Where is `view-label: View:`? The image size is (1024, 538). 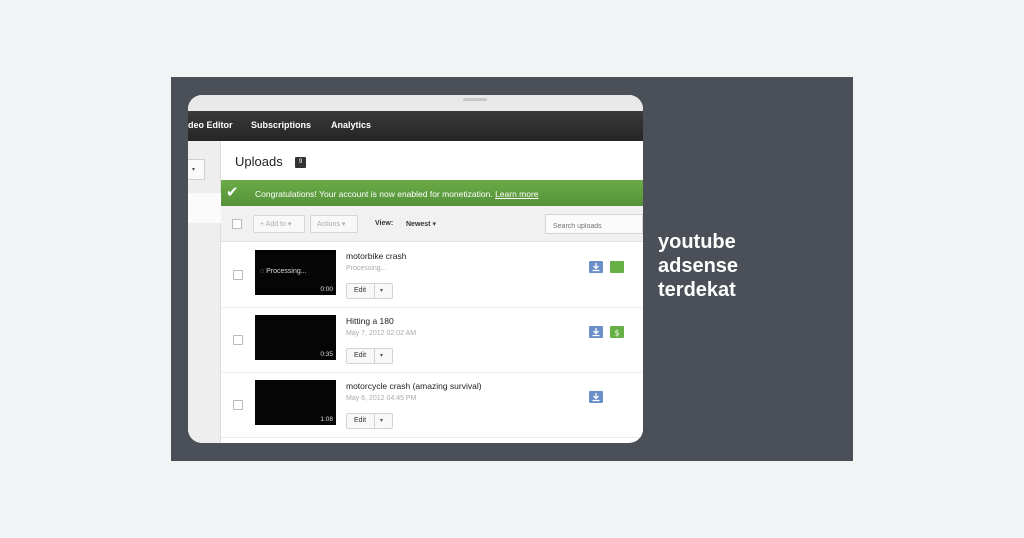 view-label: View: is located at coordinates (384, 223).